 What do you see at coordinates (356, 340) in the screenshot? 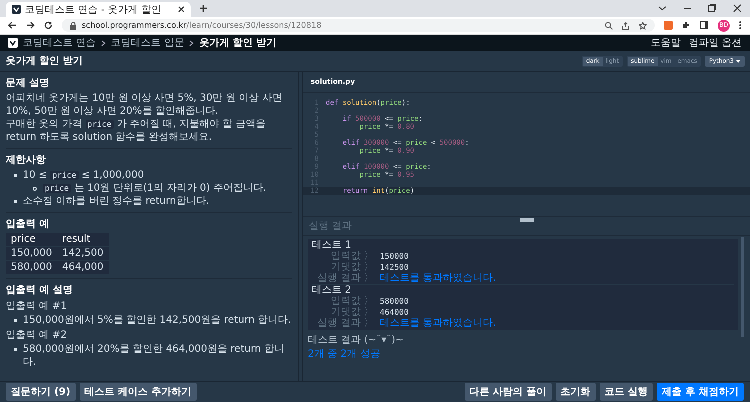
I see `summary-label: 테스트 결과 (~˘▾˘)~` at bounding box center [356, 340].